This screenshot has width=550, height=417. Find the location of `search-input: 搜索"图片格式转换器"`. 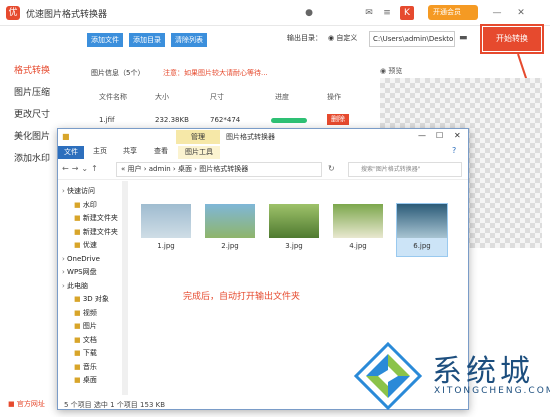

search-input: 搜索"图片格式转换器" is located at coordinates (405, 169).